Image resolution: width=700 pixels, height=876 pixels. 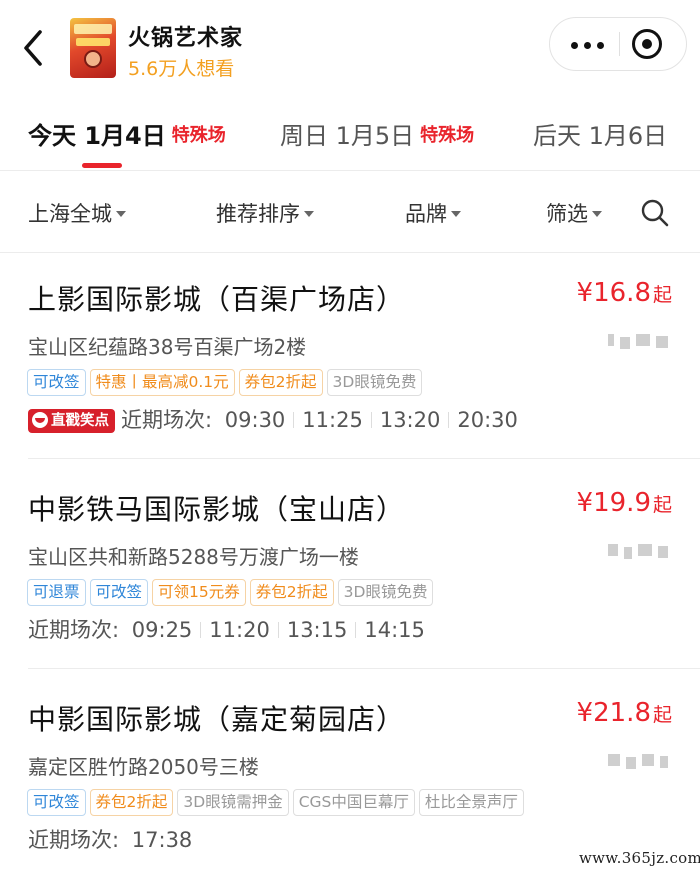 I want to click on cinema-price: ¥21.8 起, so click(x=624, y=713).